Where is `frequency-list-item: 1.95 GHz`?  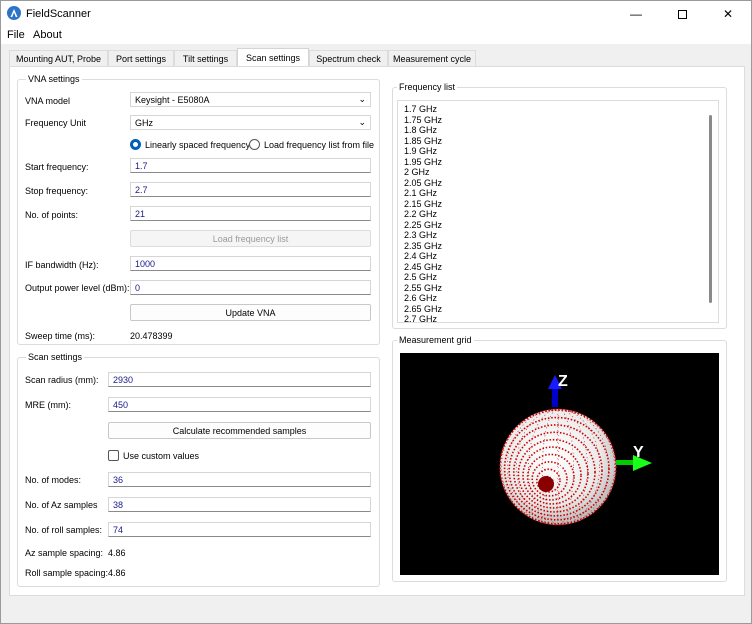
frequency-list-item: 1.95 GHz is located at coordinates (558, 162).